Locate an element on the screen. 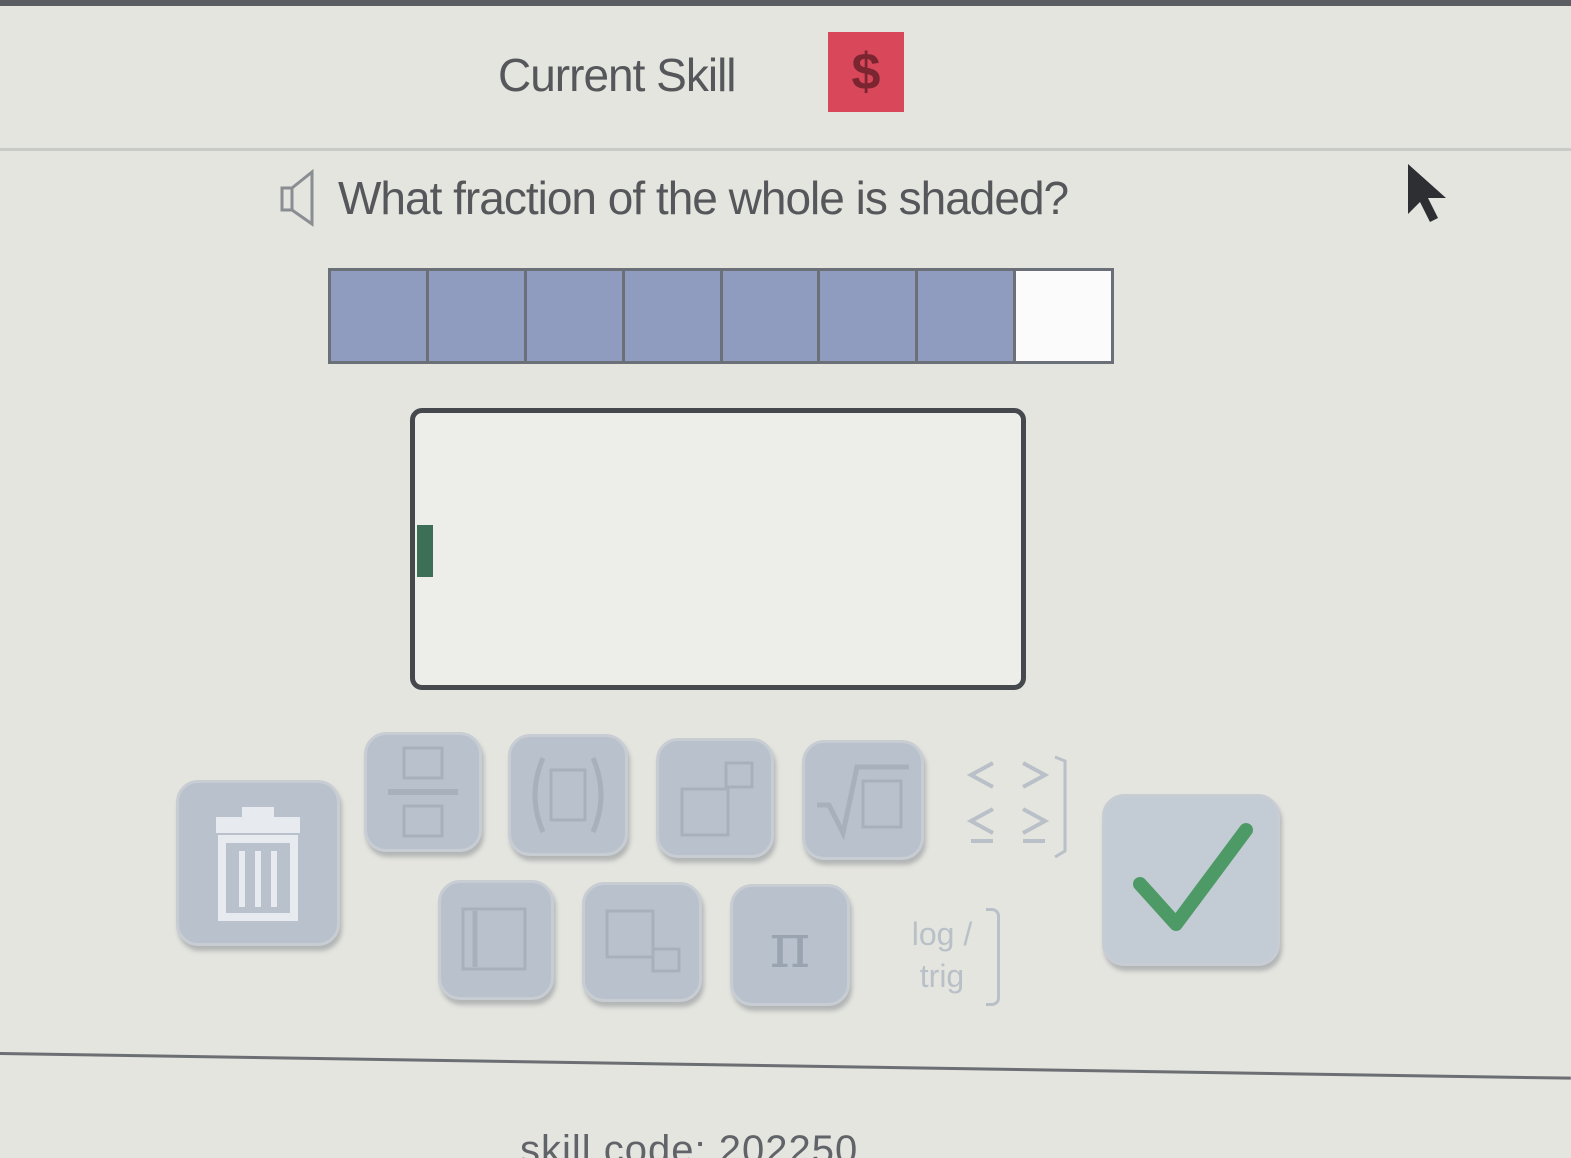 The image size is (1571, 1158). square-root-button is located at coordinates (863, 800).